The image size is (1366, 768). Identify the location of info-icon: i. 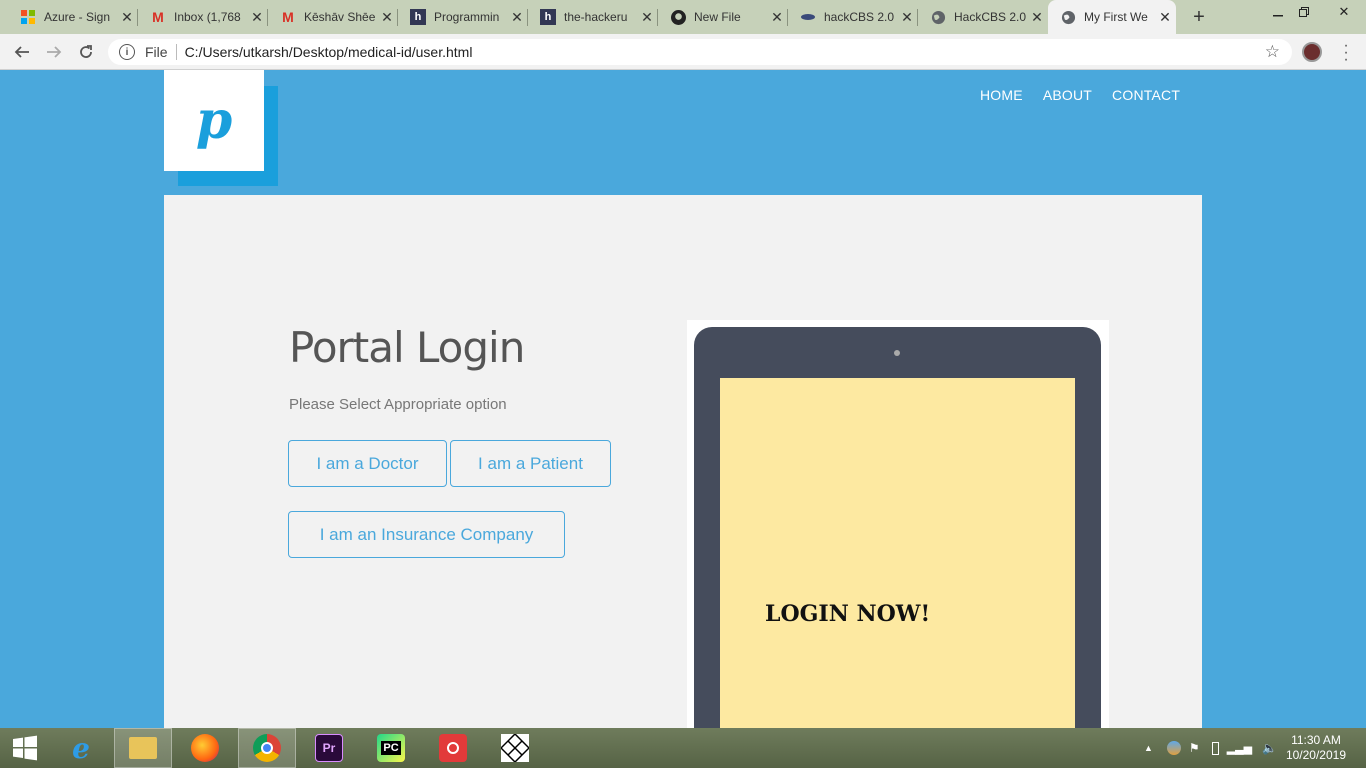
(127, 52).